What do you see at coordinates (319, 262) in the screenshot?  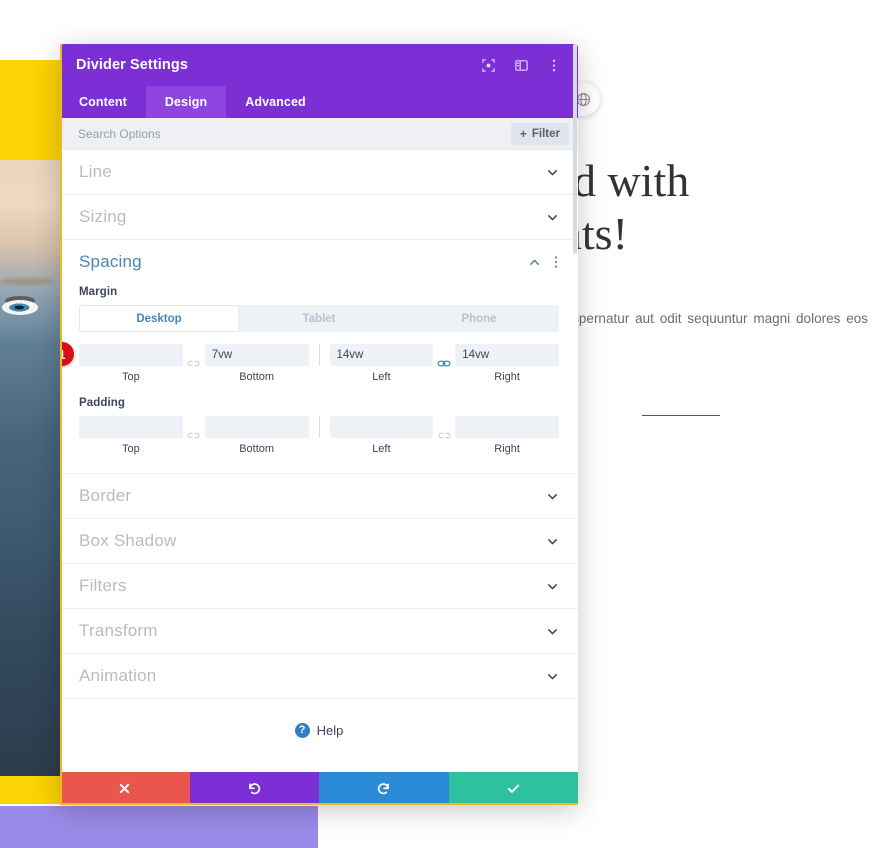 I see `section-spacing-header: Spacing` at bounding box center [319, 262].